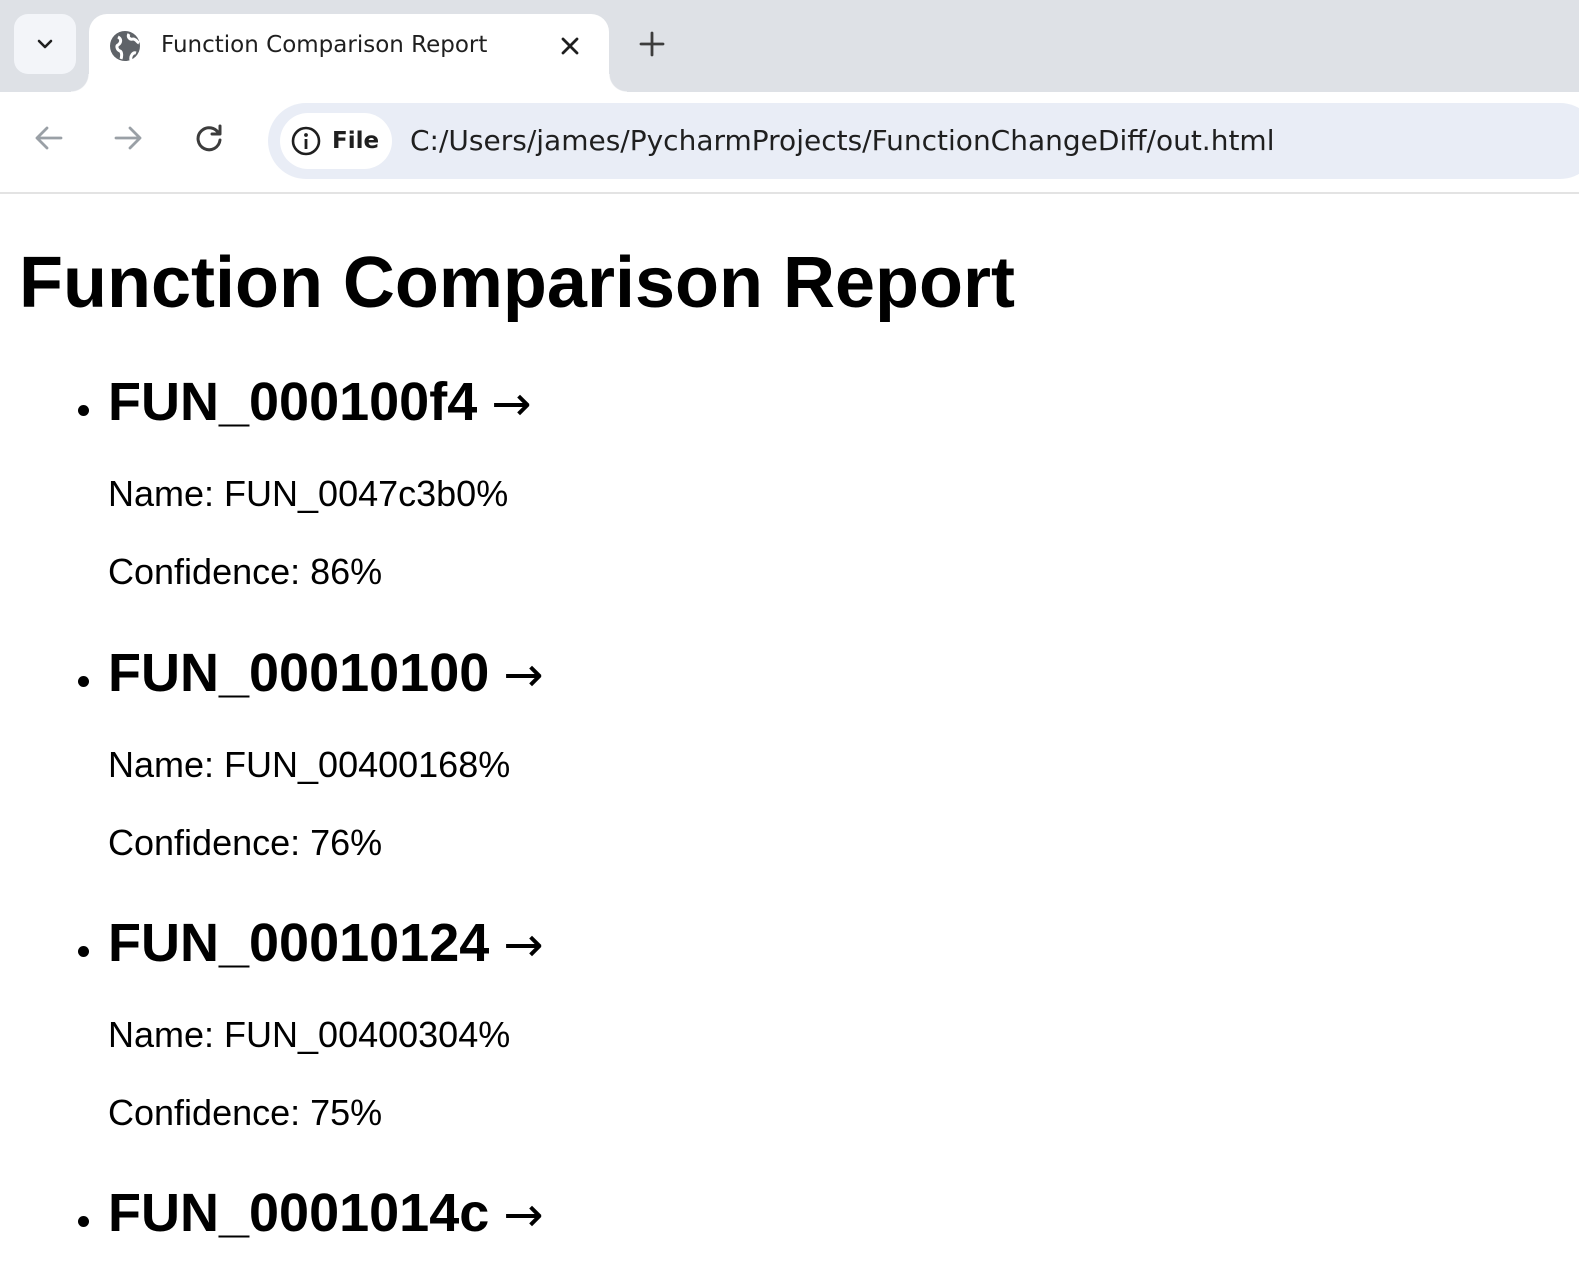  What do you see at coordinates (652, 44) in the screenshot?
I see `new-tab-plus-icon` at bounding box center [652, 44].